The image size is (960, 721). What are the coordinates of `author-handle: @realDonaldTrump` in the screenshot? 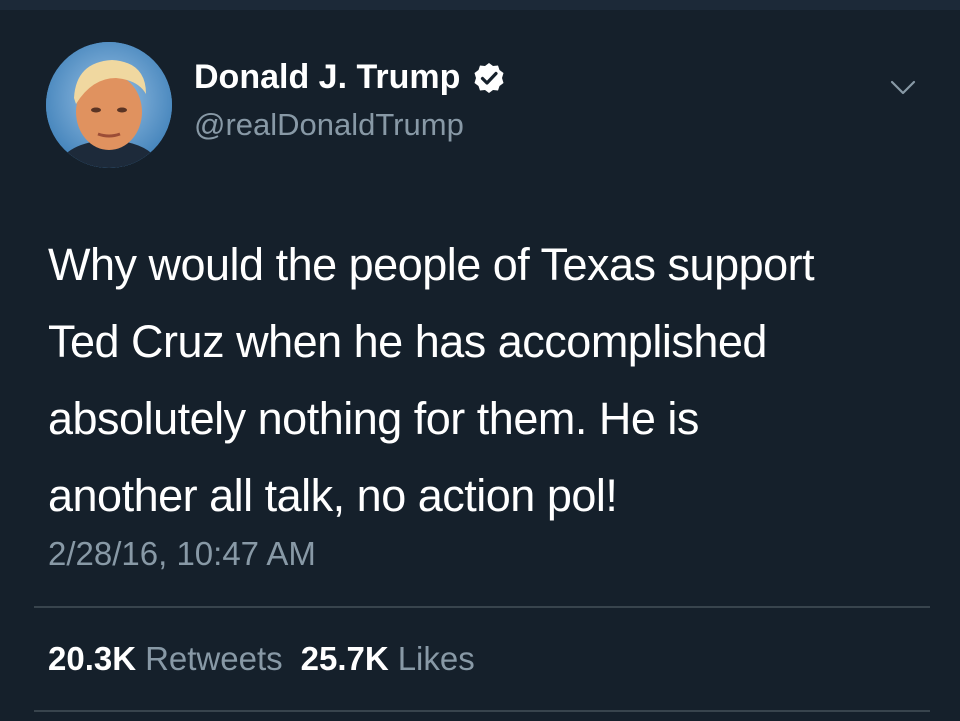 It's located at (329, 125).